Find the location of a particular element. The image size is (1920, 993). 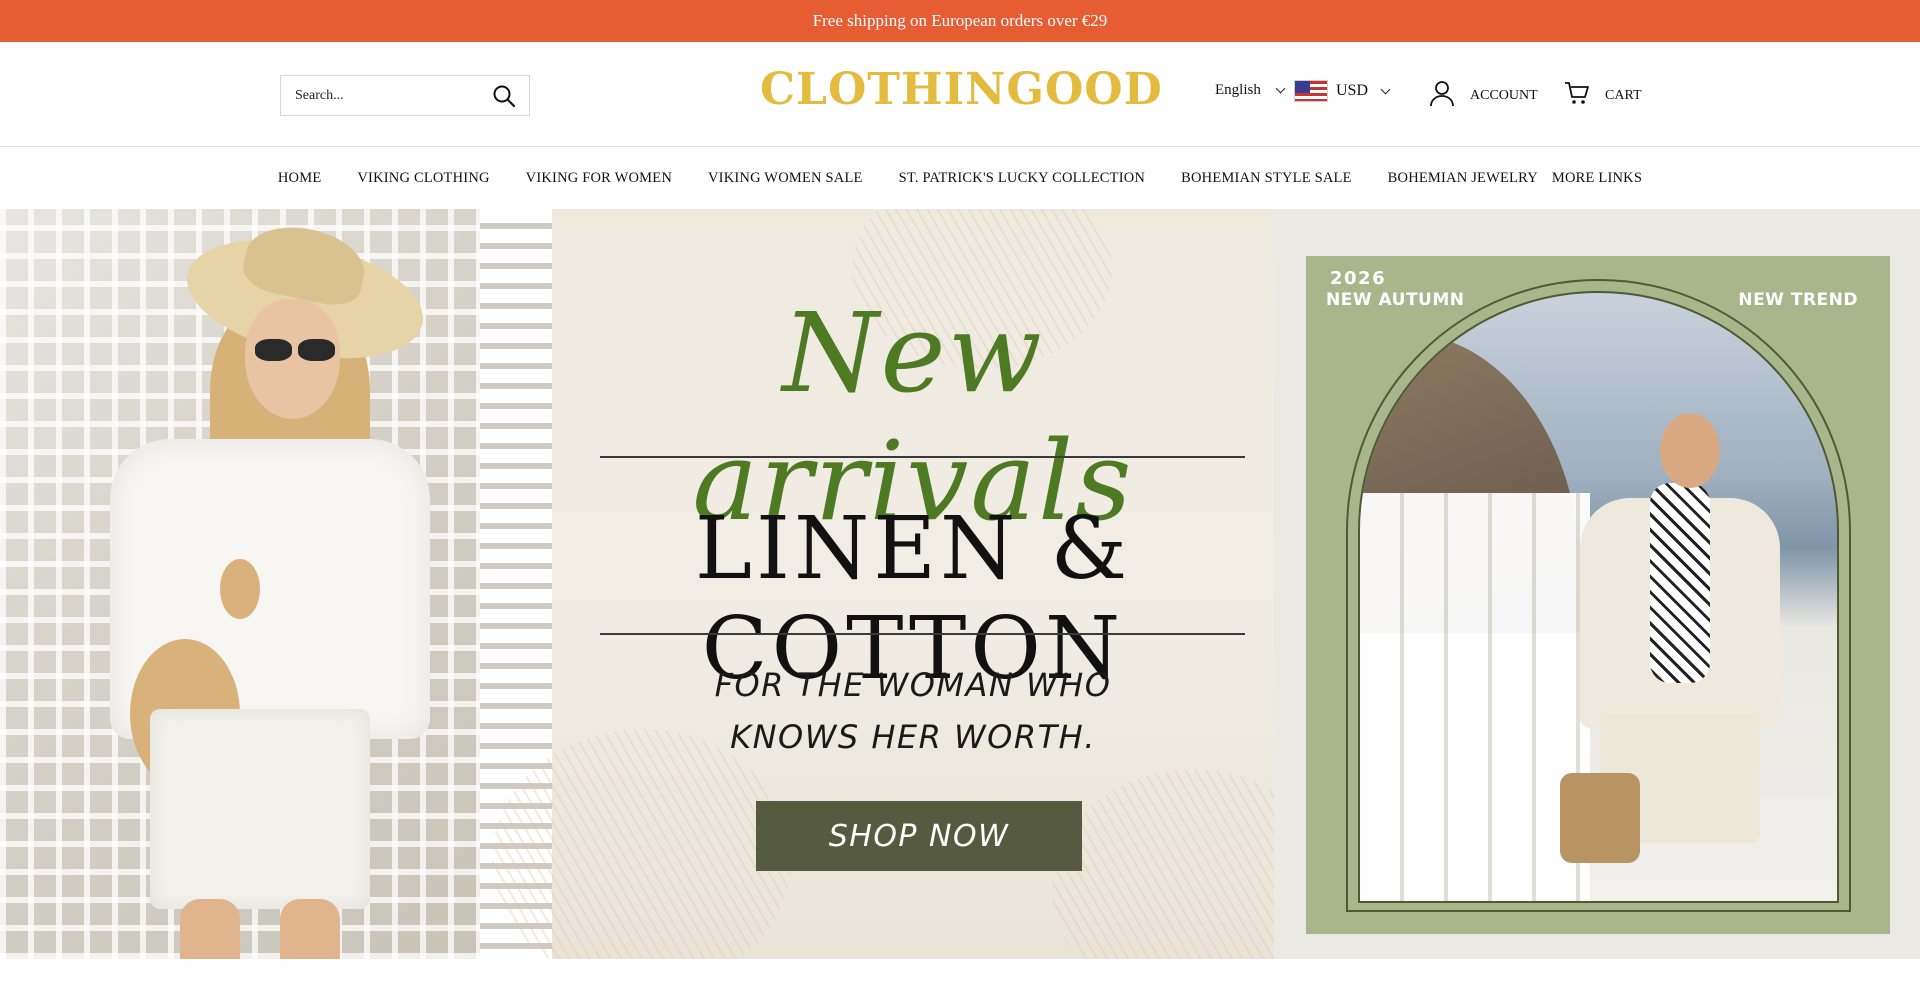

model-figure-right is located at coordinates (1670, 657).